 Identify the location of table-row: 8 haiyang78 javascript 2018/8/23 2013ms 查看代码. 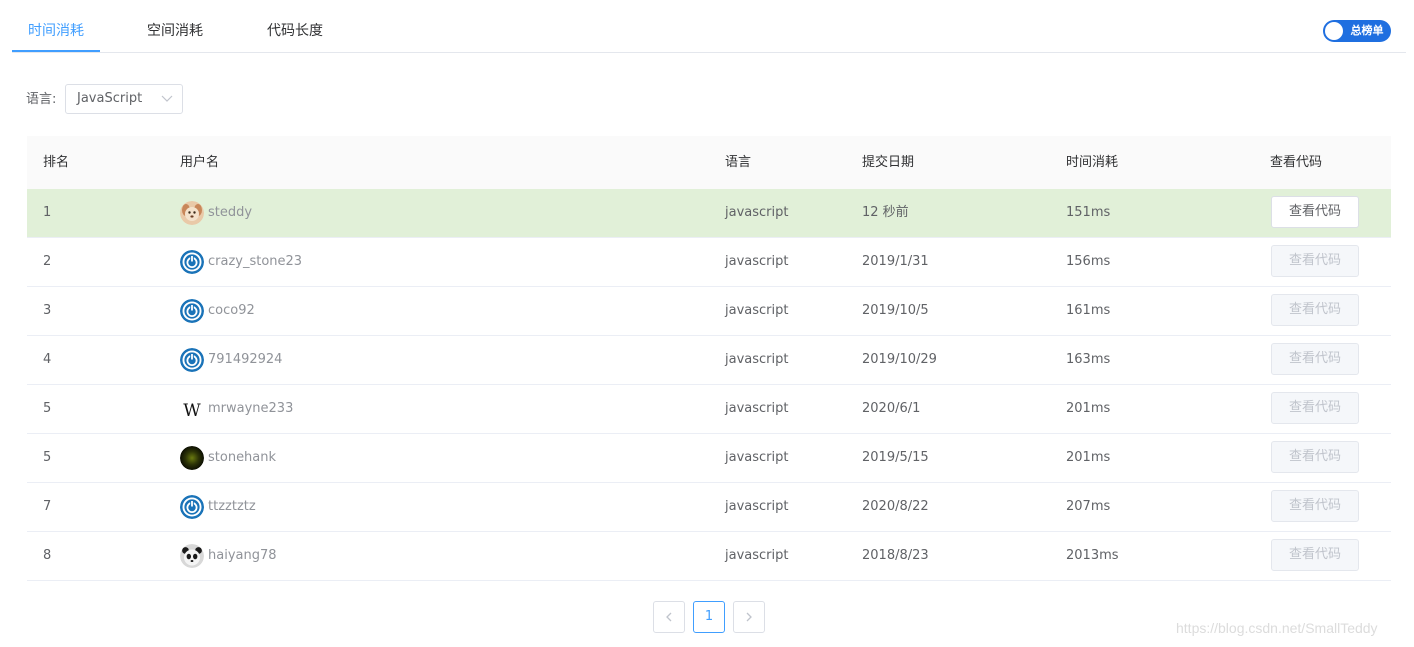
(709, 556).